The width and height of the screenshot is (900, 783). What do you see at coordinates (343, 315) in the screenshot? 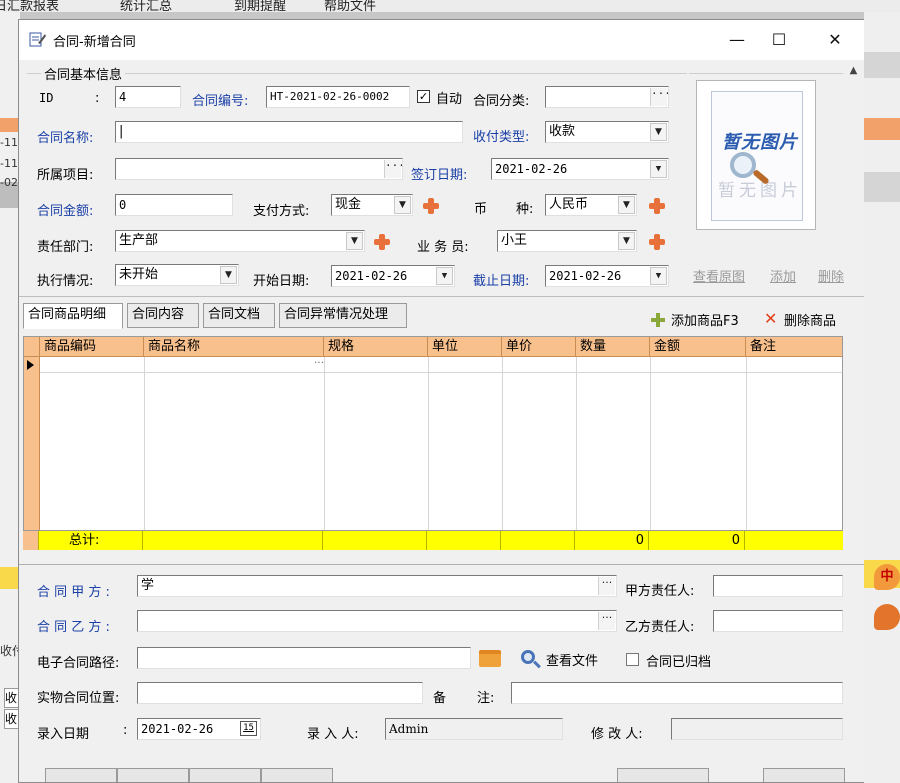
I see `tab-exception-handling: 合同异常情况处理` at bounding box center [343, 315].